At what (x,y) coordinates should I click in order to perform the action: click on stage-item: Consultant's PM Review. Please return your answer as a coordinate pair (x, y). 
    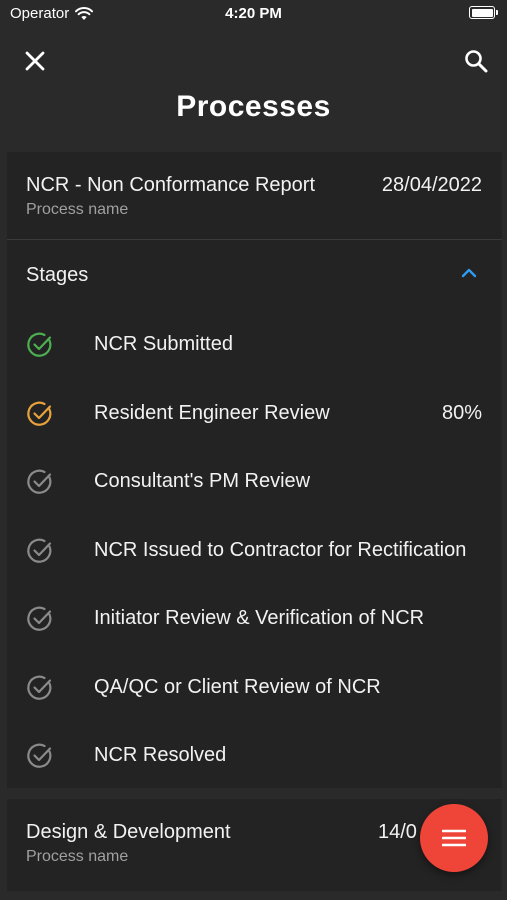
    Looking at the image, I should click on (254, 481).